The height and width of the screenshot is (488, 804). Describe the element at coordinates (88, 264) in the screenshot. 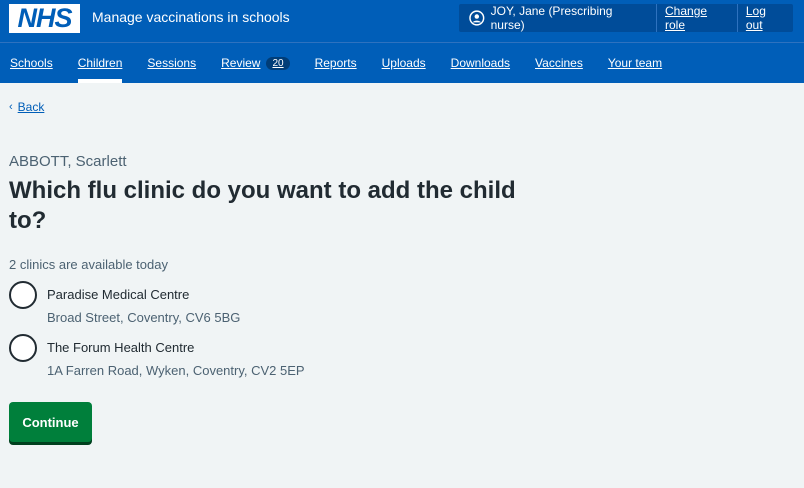

I see `clinics-hint: 2 clinics are available today` at that location.